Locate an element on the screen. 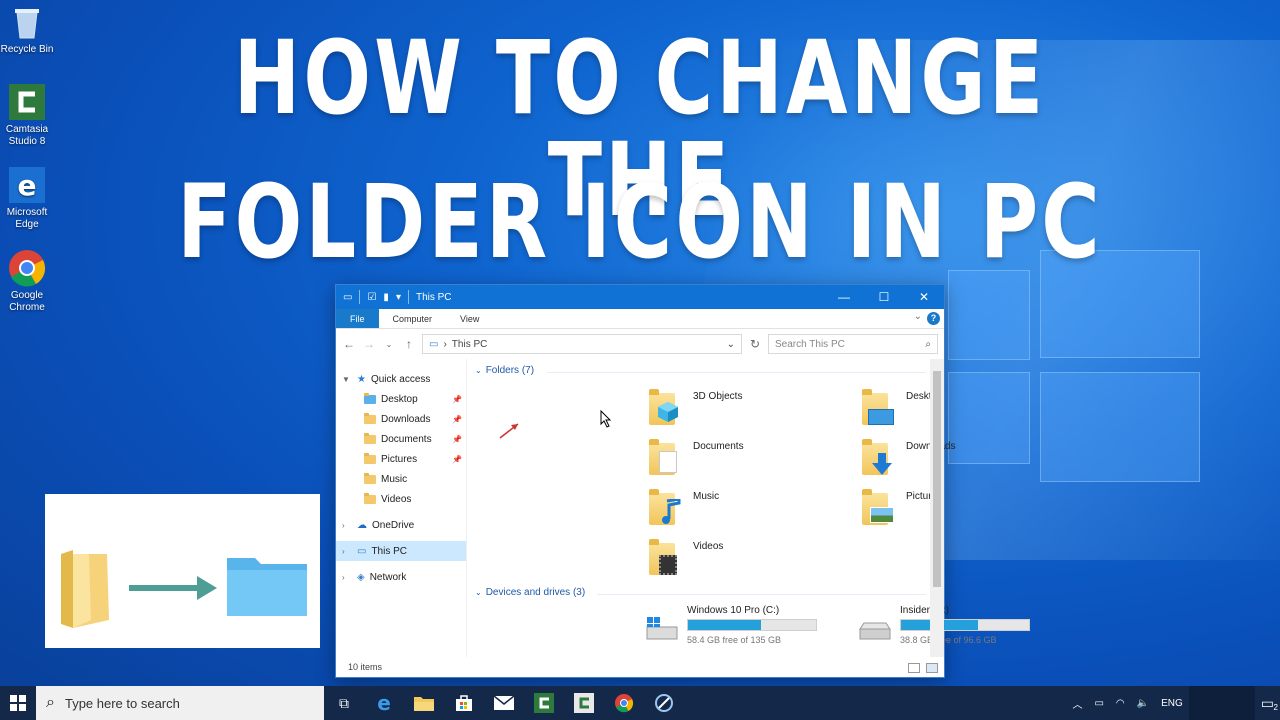 The image size is (1280, 720). window-title: This PC is located at coordinates (433, 297).